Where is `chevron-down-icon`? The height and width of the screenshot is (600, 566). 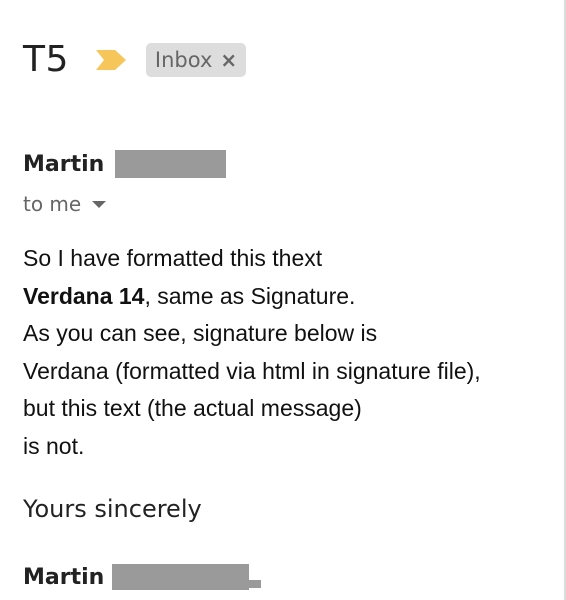
chevron-down-icon is located at coordinates (99, 204).